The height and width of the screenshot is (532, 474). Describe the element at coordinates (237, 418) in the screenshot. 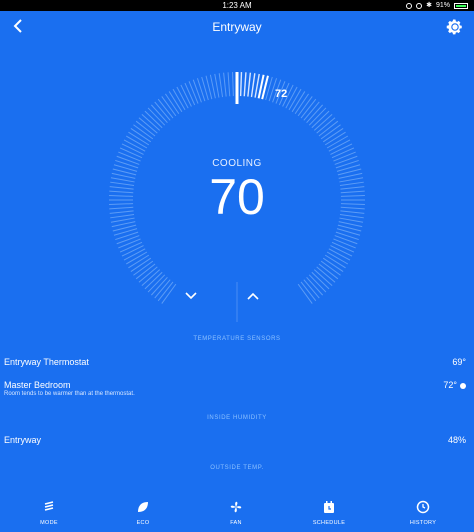

I see `section-inside-humidity: INSIDE HUMIDITY` at that location.